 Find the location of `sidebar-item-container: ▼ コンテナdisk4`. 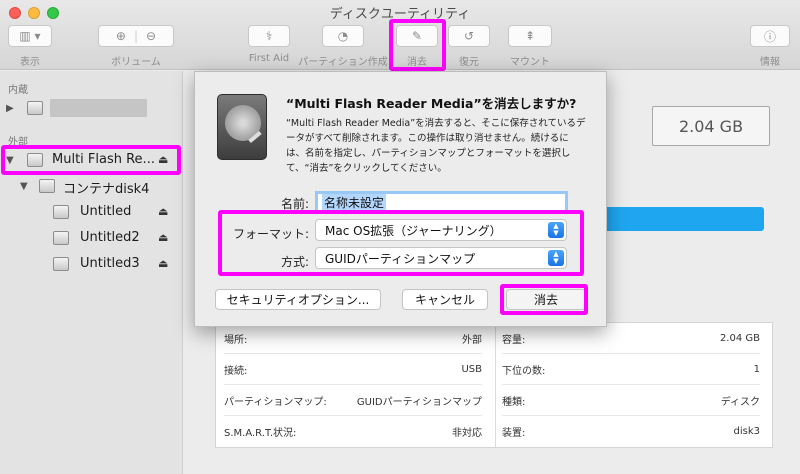

sidebar-item-container: ▼ コンテナdisk4 is located at coordinates (91, 186).